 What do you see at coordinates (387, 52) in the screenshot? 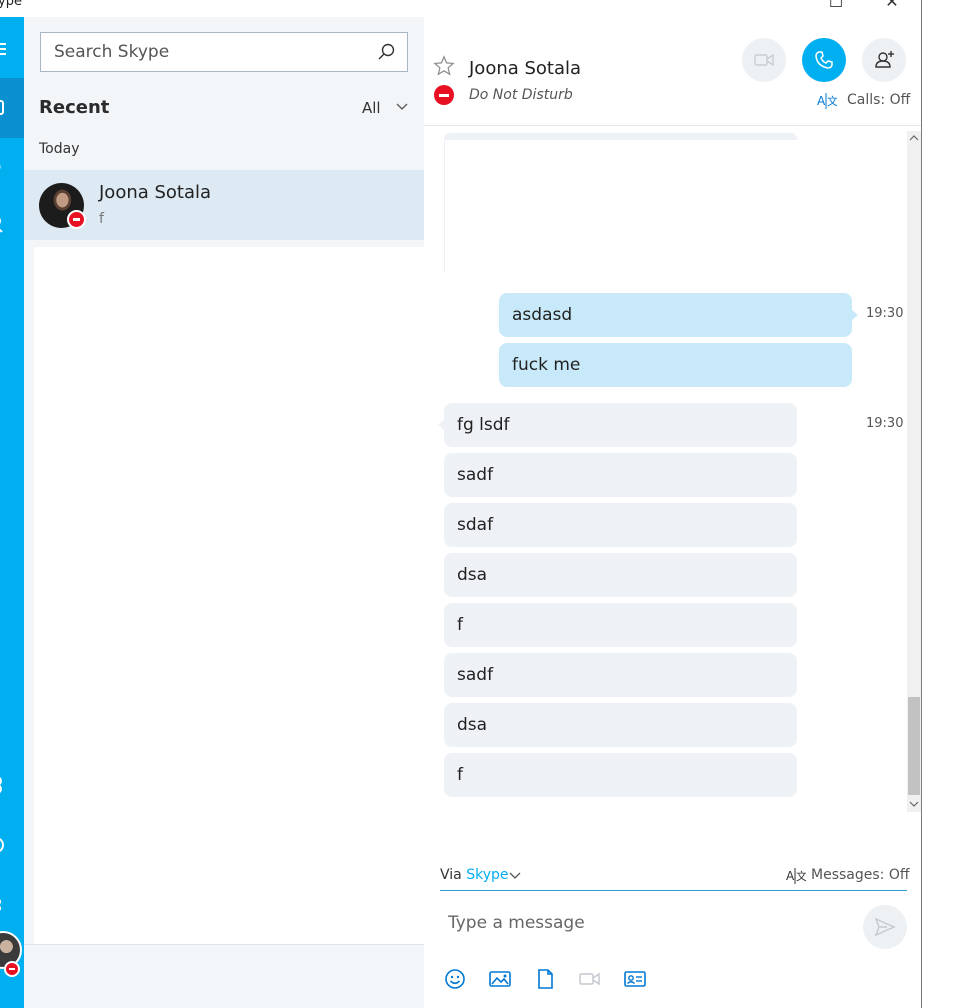
I see `search-icon` at bounding box center [387, 52].